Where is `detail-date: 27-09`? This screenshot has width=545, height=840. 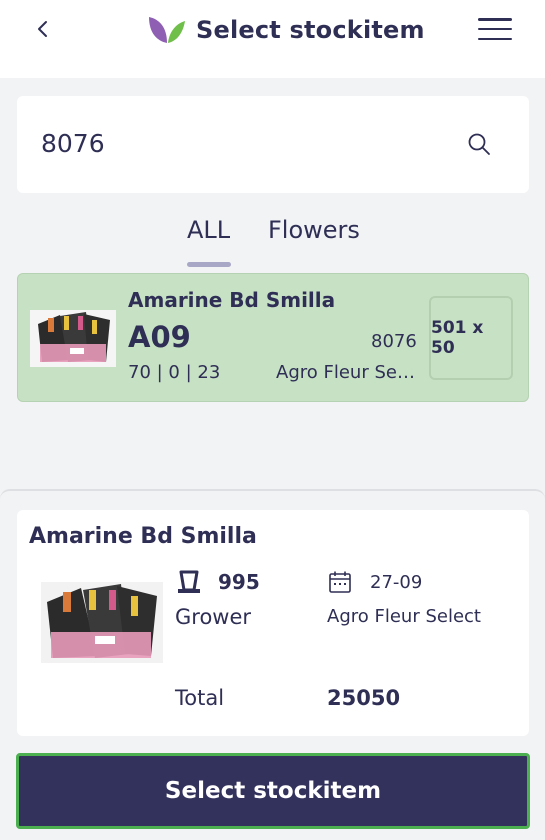
detail-date: 27-09 is located at coordinates (396, 582).